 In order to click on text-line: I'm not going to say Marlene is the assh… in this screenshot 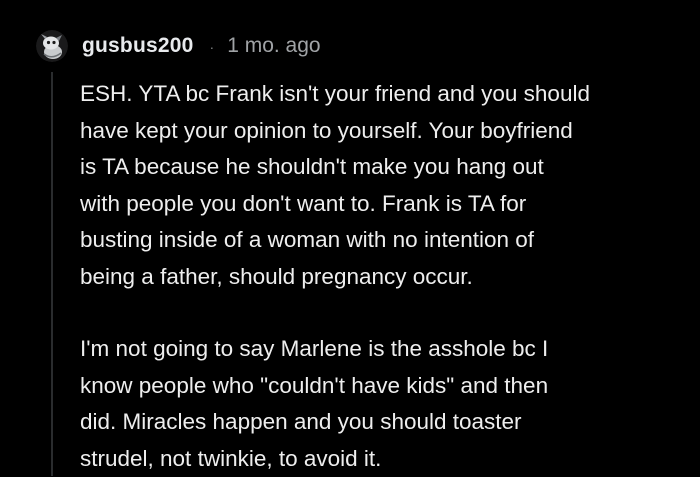, I will do `click(380, 349)`.